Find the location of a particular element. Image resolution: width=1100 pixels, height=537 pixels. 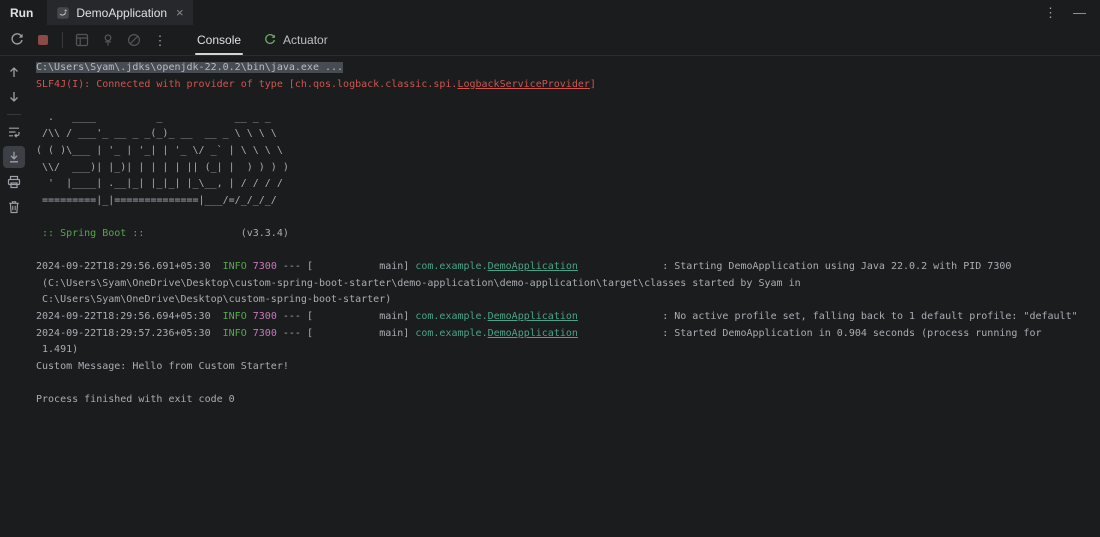

tab-console: Console is located at coordinates (219, 40).